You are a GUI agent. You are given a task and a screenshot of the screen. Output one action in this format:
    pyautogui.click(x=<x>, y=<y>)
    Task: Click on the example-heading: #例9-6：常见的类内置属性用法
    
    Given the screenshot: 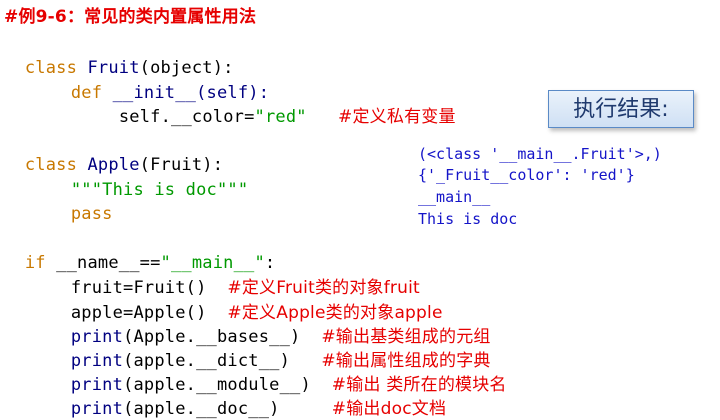 What is the action you would take?
    pyautogui.click(x=130, y=17)
    